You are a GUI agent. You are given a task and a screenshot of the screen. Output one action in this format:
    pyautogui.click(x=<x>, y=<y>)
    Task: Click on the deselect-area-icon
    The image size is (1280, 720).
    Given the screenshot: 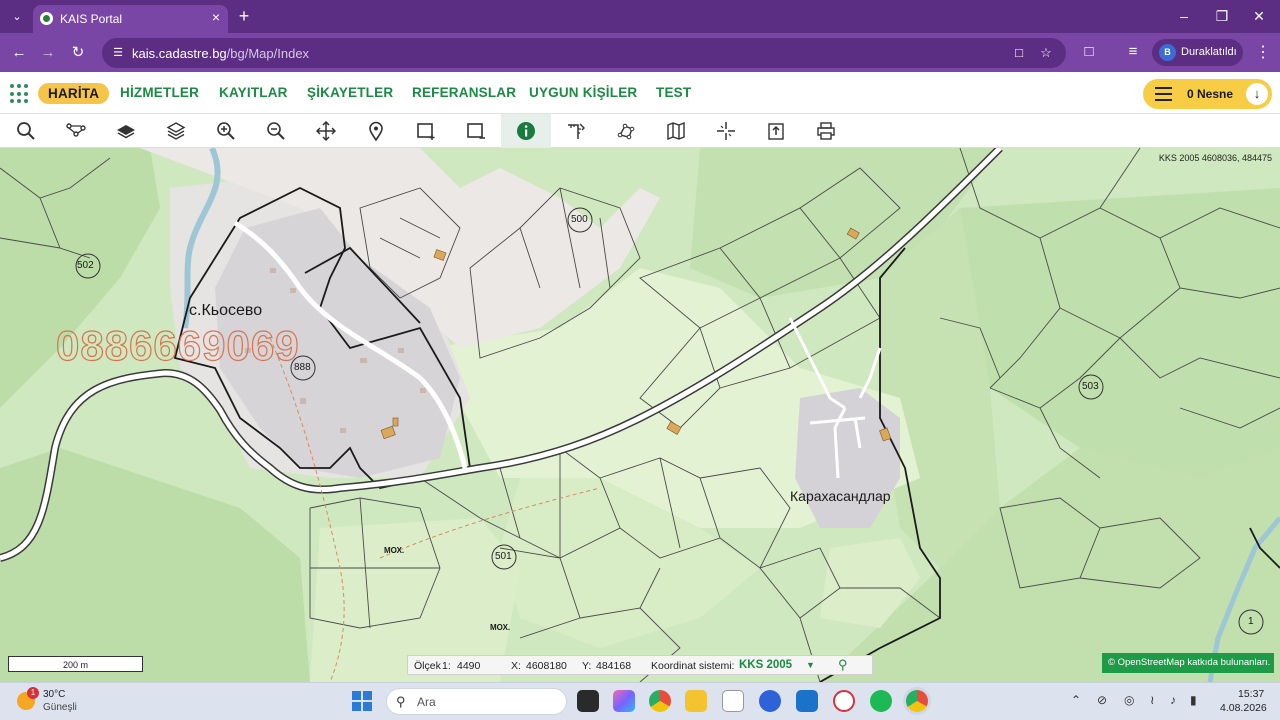 What is the action you would take?
    pyautogui.click(x=476, y=131)
    